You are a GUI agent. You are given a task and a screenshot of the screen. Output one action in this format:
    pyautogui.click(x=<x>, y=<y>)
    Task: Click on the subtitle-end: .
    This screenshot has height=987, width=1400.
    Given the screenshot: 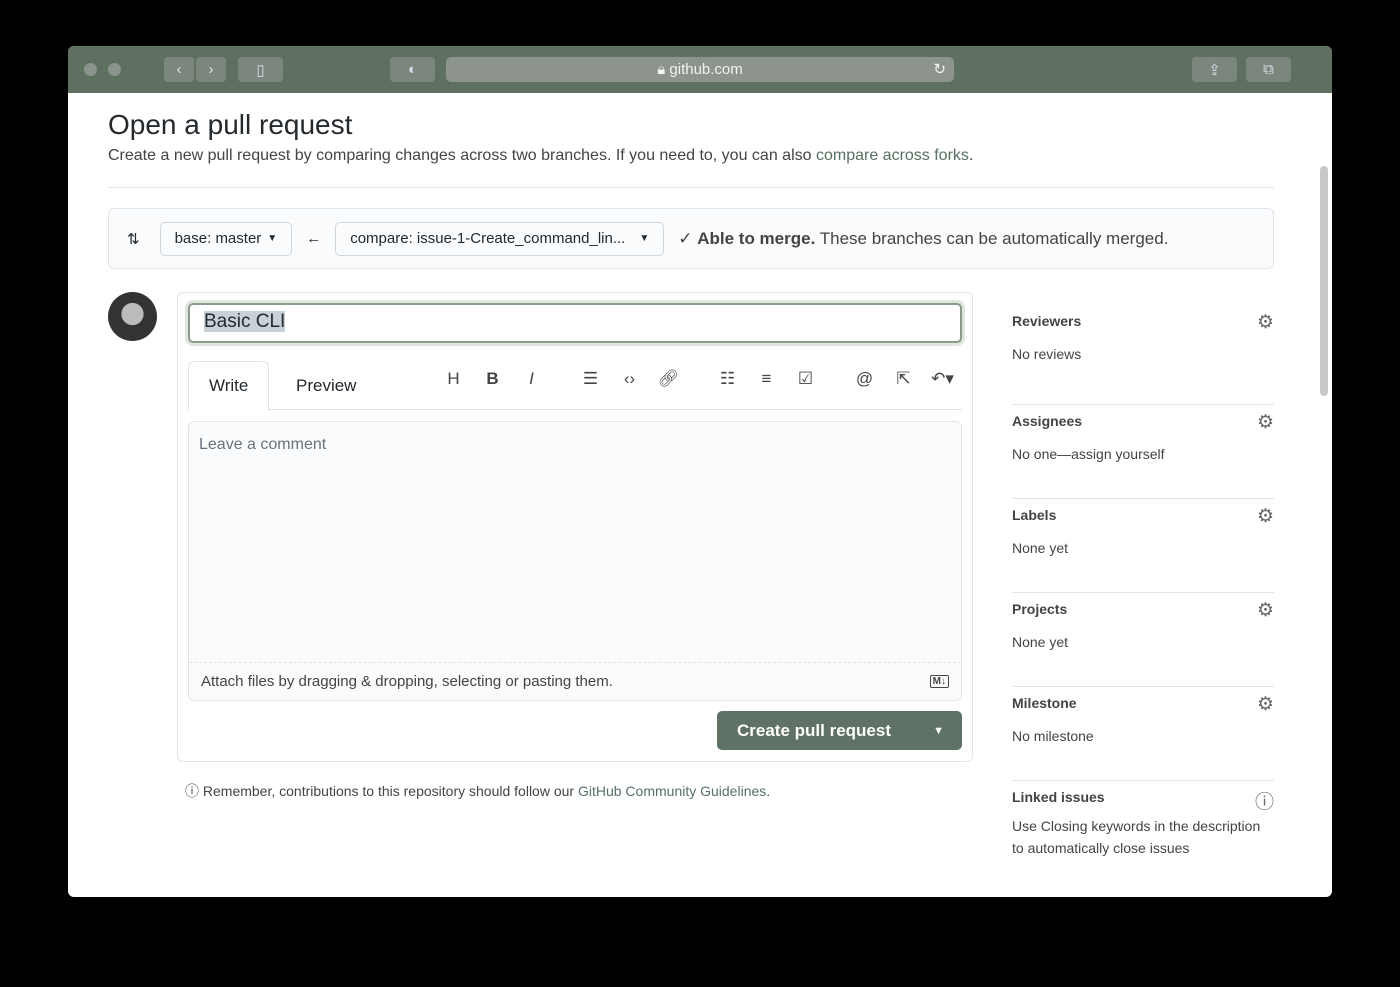 What is the action you would take?
    pyautogui.click(x=971, y=155)
    